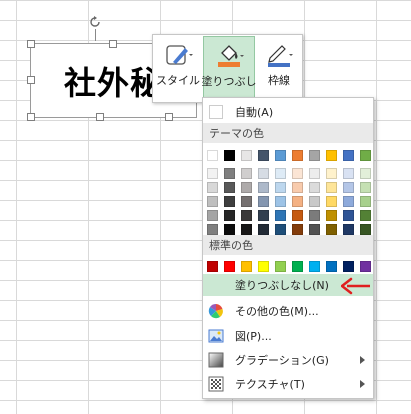 This screenshot has width=411, height=414. Describe the element at coordinates (95, 22) in the screenshot. I see `rotate-handle-icon` at that location.